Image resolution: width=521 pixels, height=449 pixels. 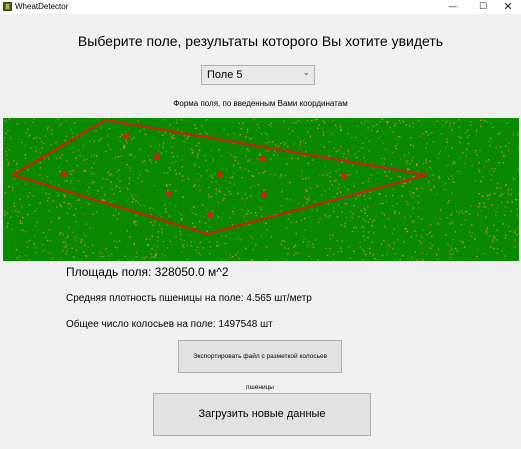 I want to click on load-new-data-button: Загрузить новые данные, so click(x=262, y=414).